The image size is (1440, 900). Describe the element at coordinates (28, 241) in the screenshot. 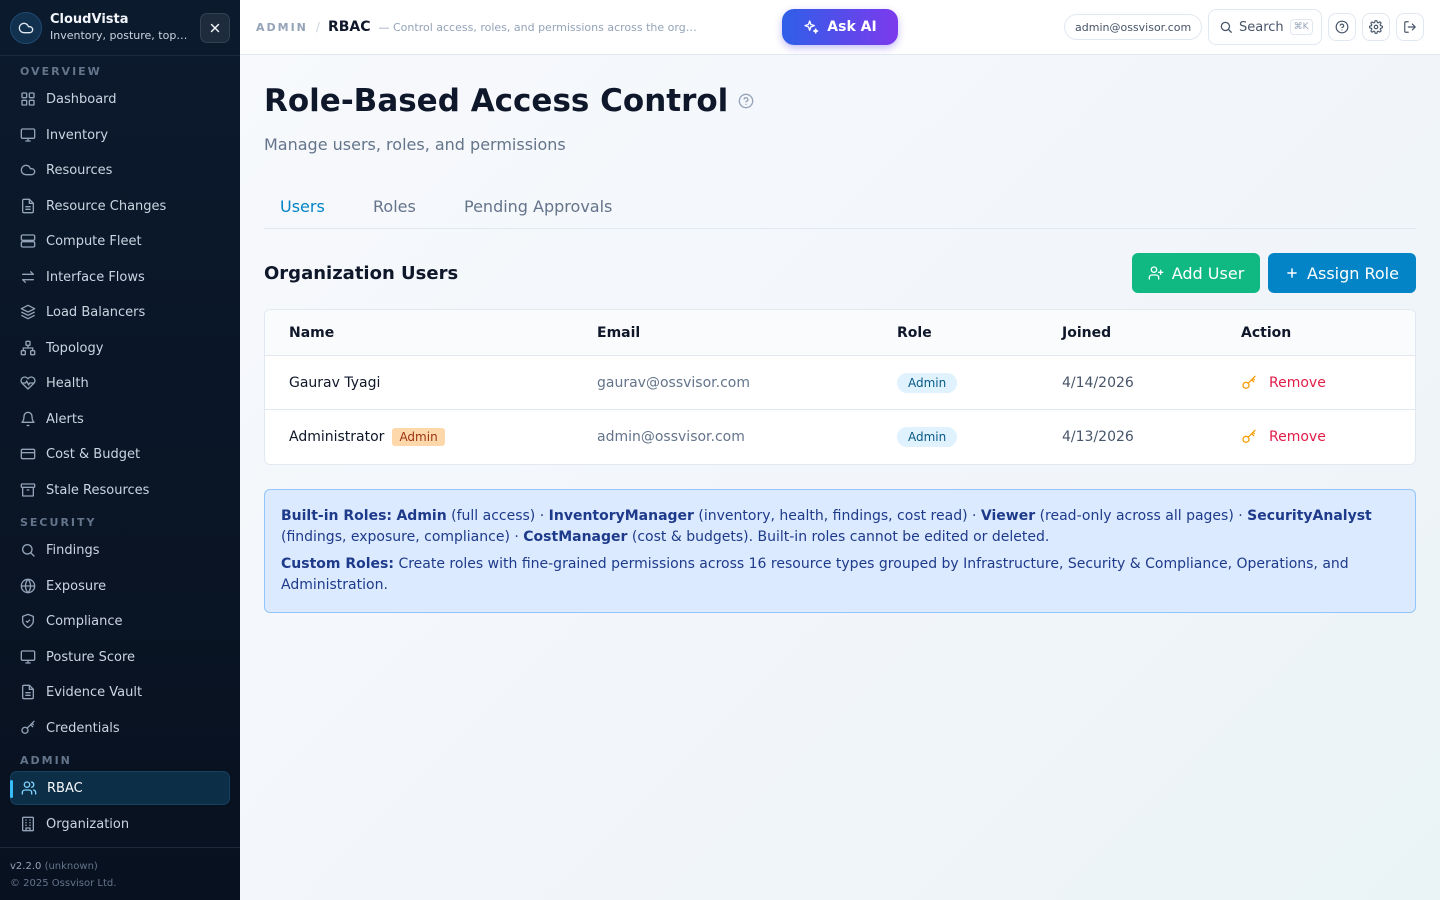

I see `server-icon` at that location.